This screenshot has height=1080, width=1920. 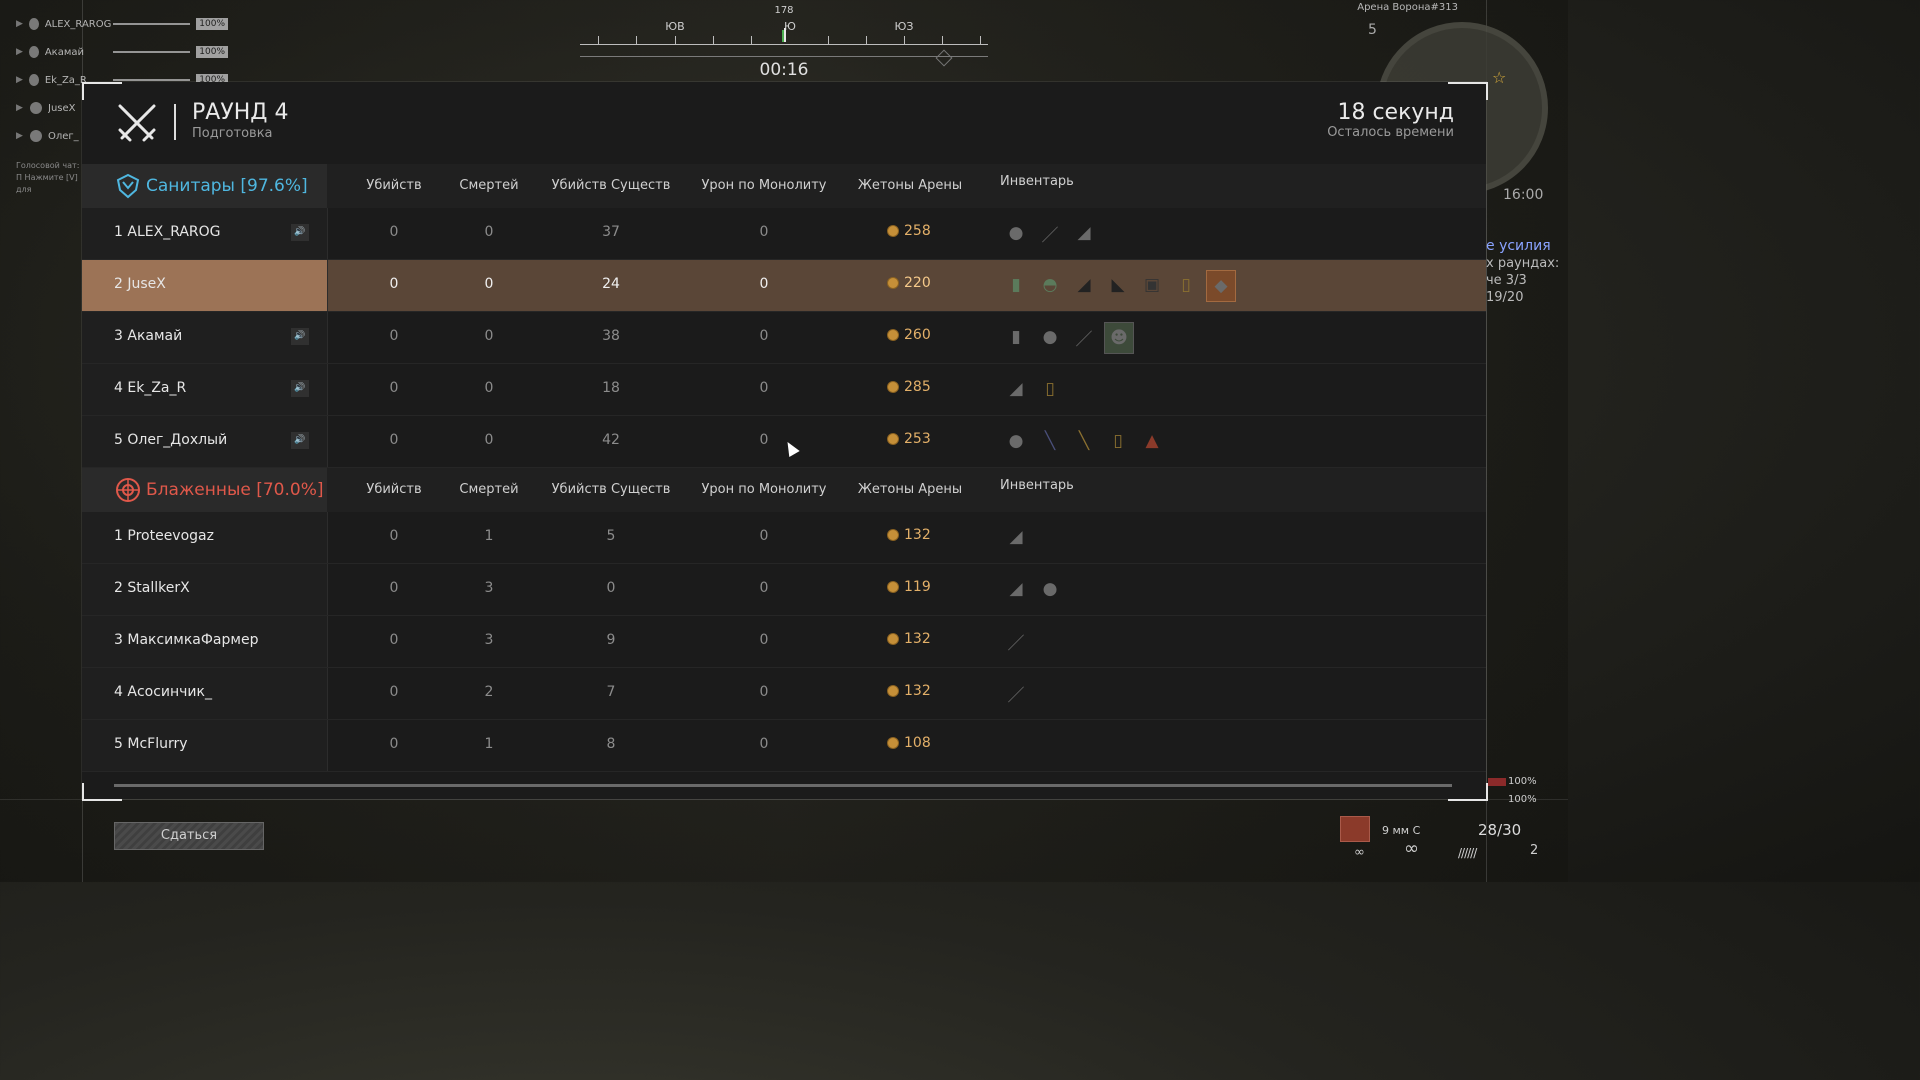 What do you see at coordinates (784, 590) in the screenshot?
I see `player-row: 2 StallkerX 0 3 0 0 119 ◢ ●` at bounding box center [784, 590].